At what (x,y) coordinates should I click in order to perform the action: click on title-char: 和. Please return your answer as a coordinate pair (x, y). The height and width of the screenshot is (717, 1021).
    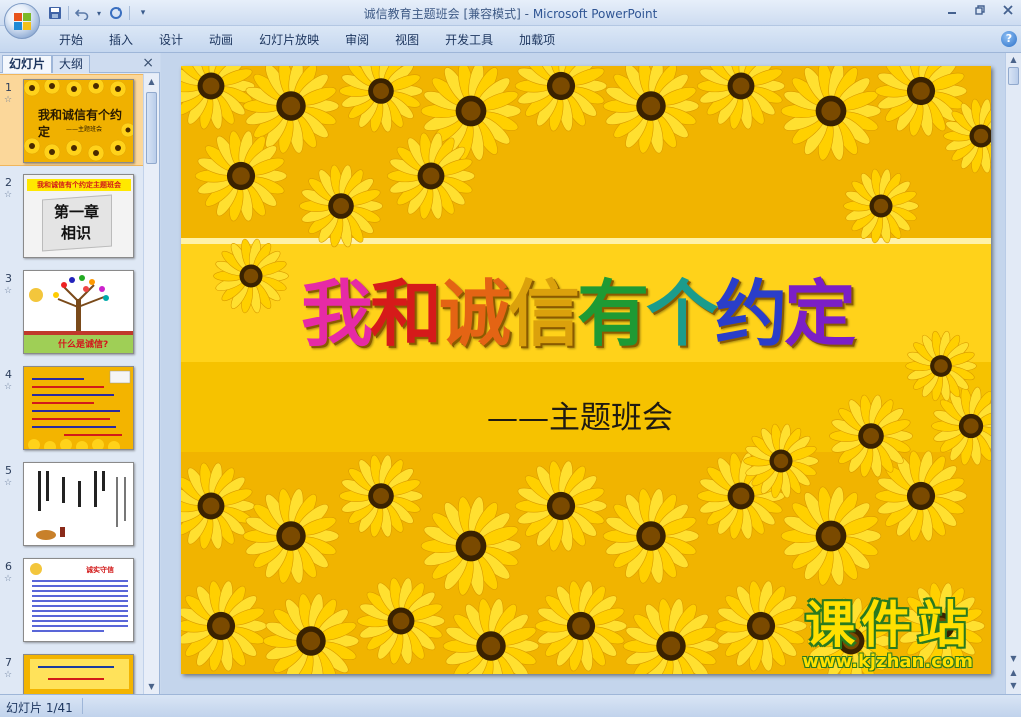
    Looking at the image, I should click on (406, 313).